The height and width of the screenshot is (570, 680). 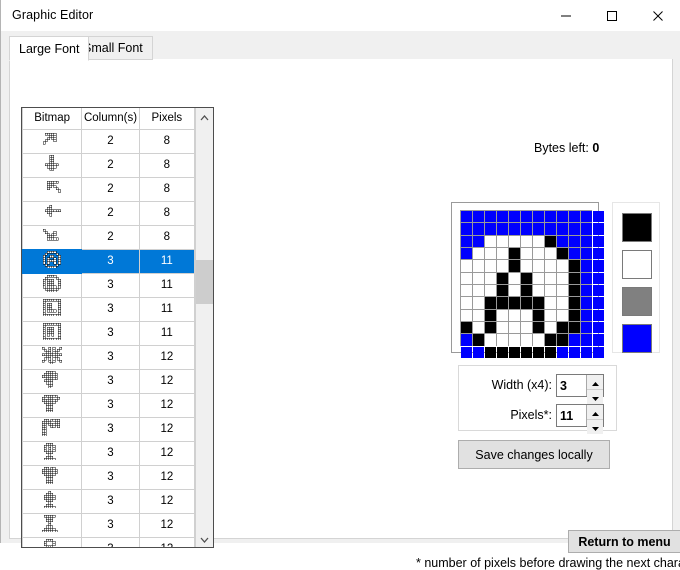 What do you see at coordinates (637, 338) in the screenshot?
I see `blue-swatch` at bounding box center [637, 338].